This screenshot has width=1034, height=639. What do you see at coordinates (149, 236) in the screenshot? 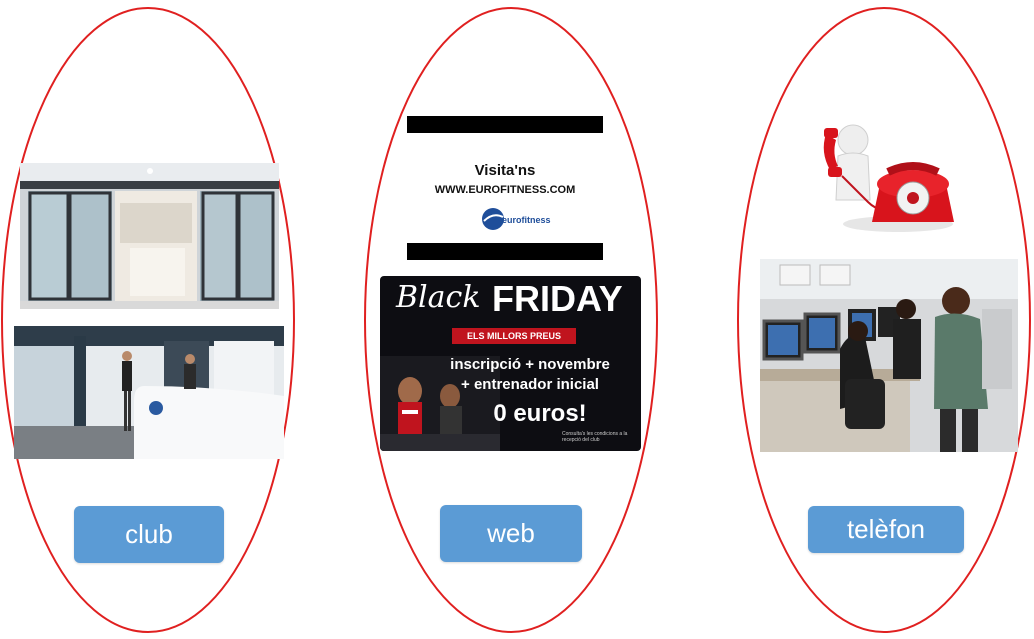
I see `club-entrance-photo` at bounding box center [149, 236].